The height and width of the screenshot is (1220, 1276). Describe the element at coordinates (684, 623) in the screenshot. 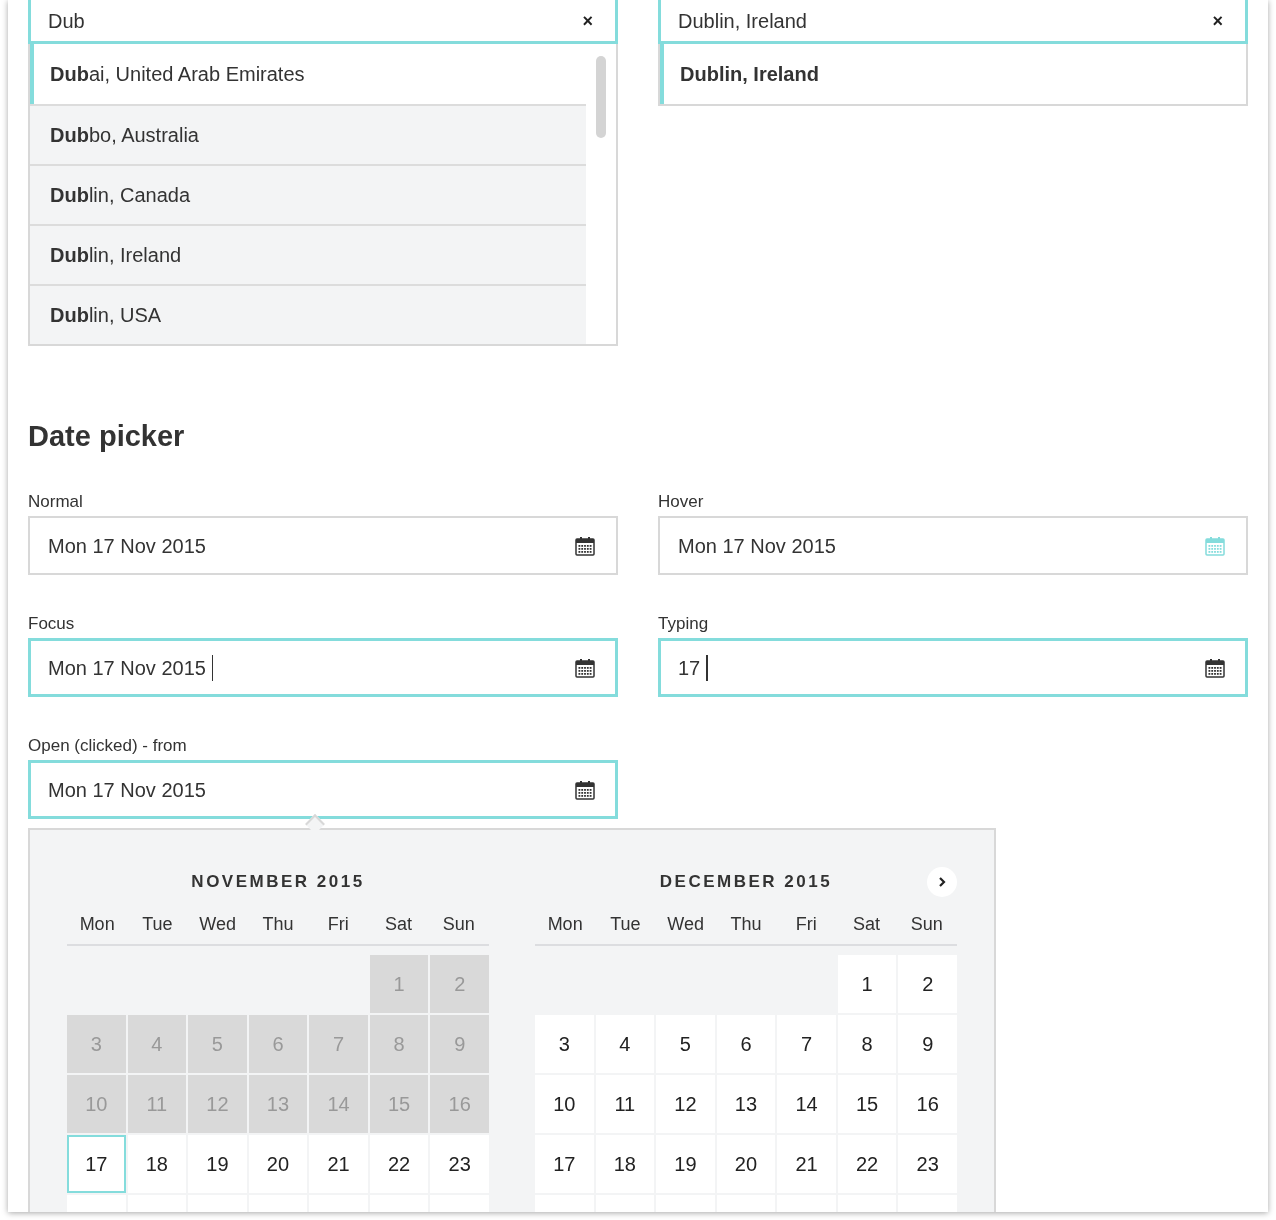

I see `field-label: Typing` at that location.